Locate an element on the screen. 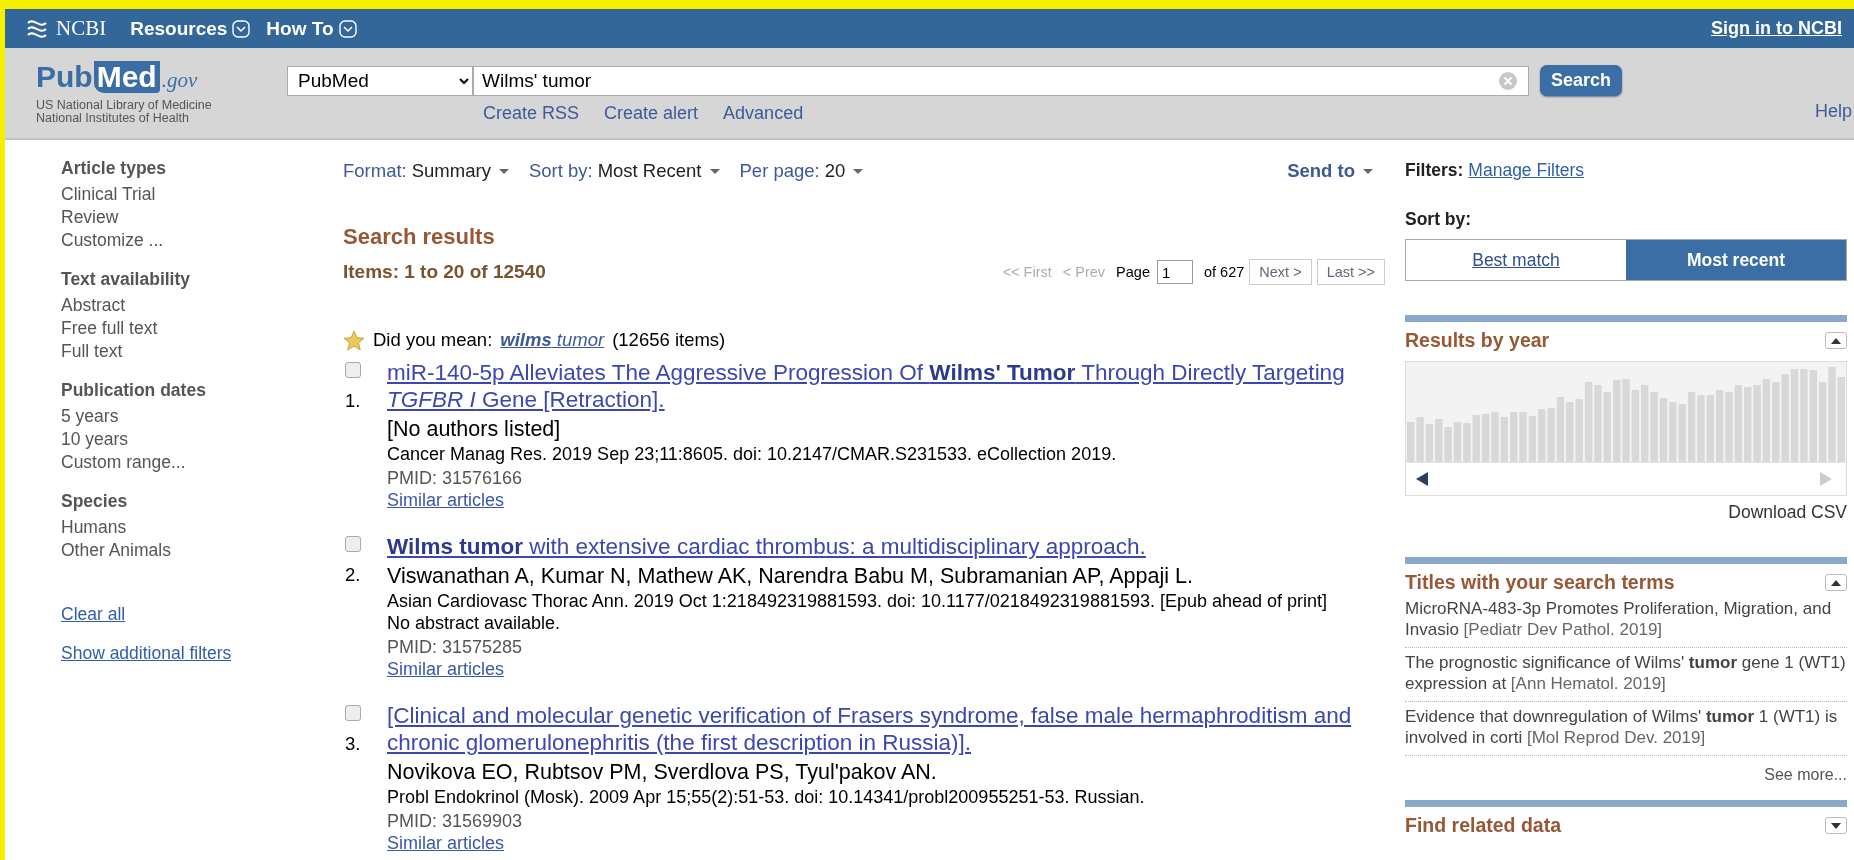  result-title-link: [Clinical and molecular genetic verification of Frasers syndrome, false male hermaphroditism and chronic glomerulonephritis (the first description in Russia)]. is located at coordinates (886, 729).